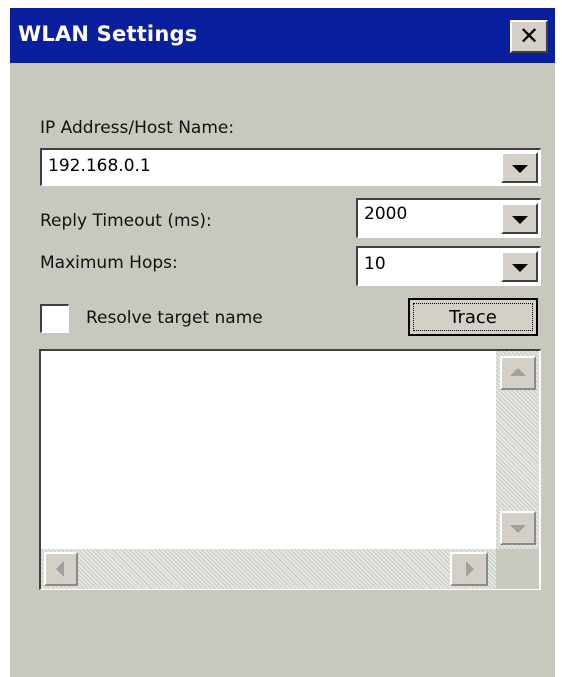 The height and width of the screenshot is (677, 562). What do you see at coordinates (375, 264) in the screenshot?
I see `maximum-hops-value: 10` at bounding box center [375, 264].